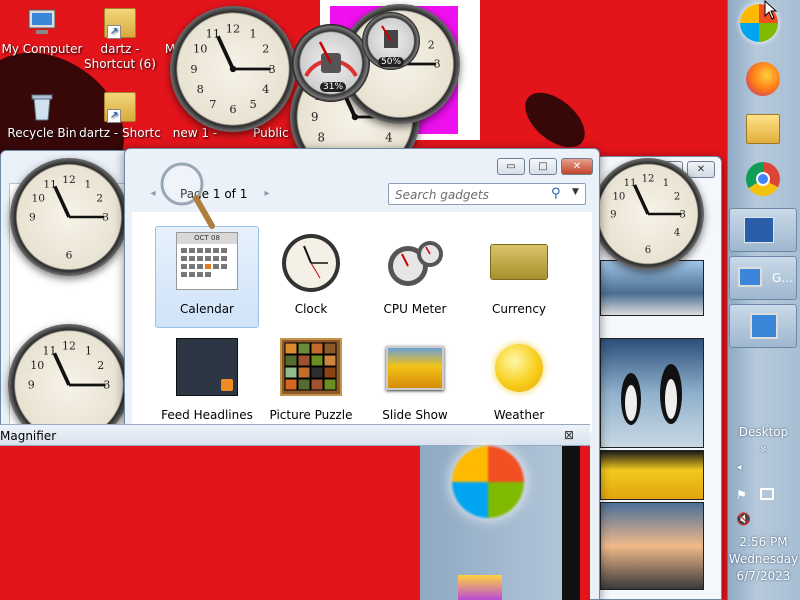  I want to click on network-icon, so click(767, 494).